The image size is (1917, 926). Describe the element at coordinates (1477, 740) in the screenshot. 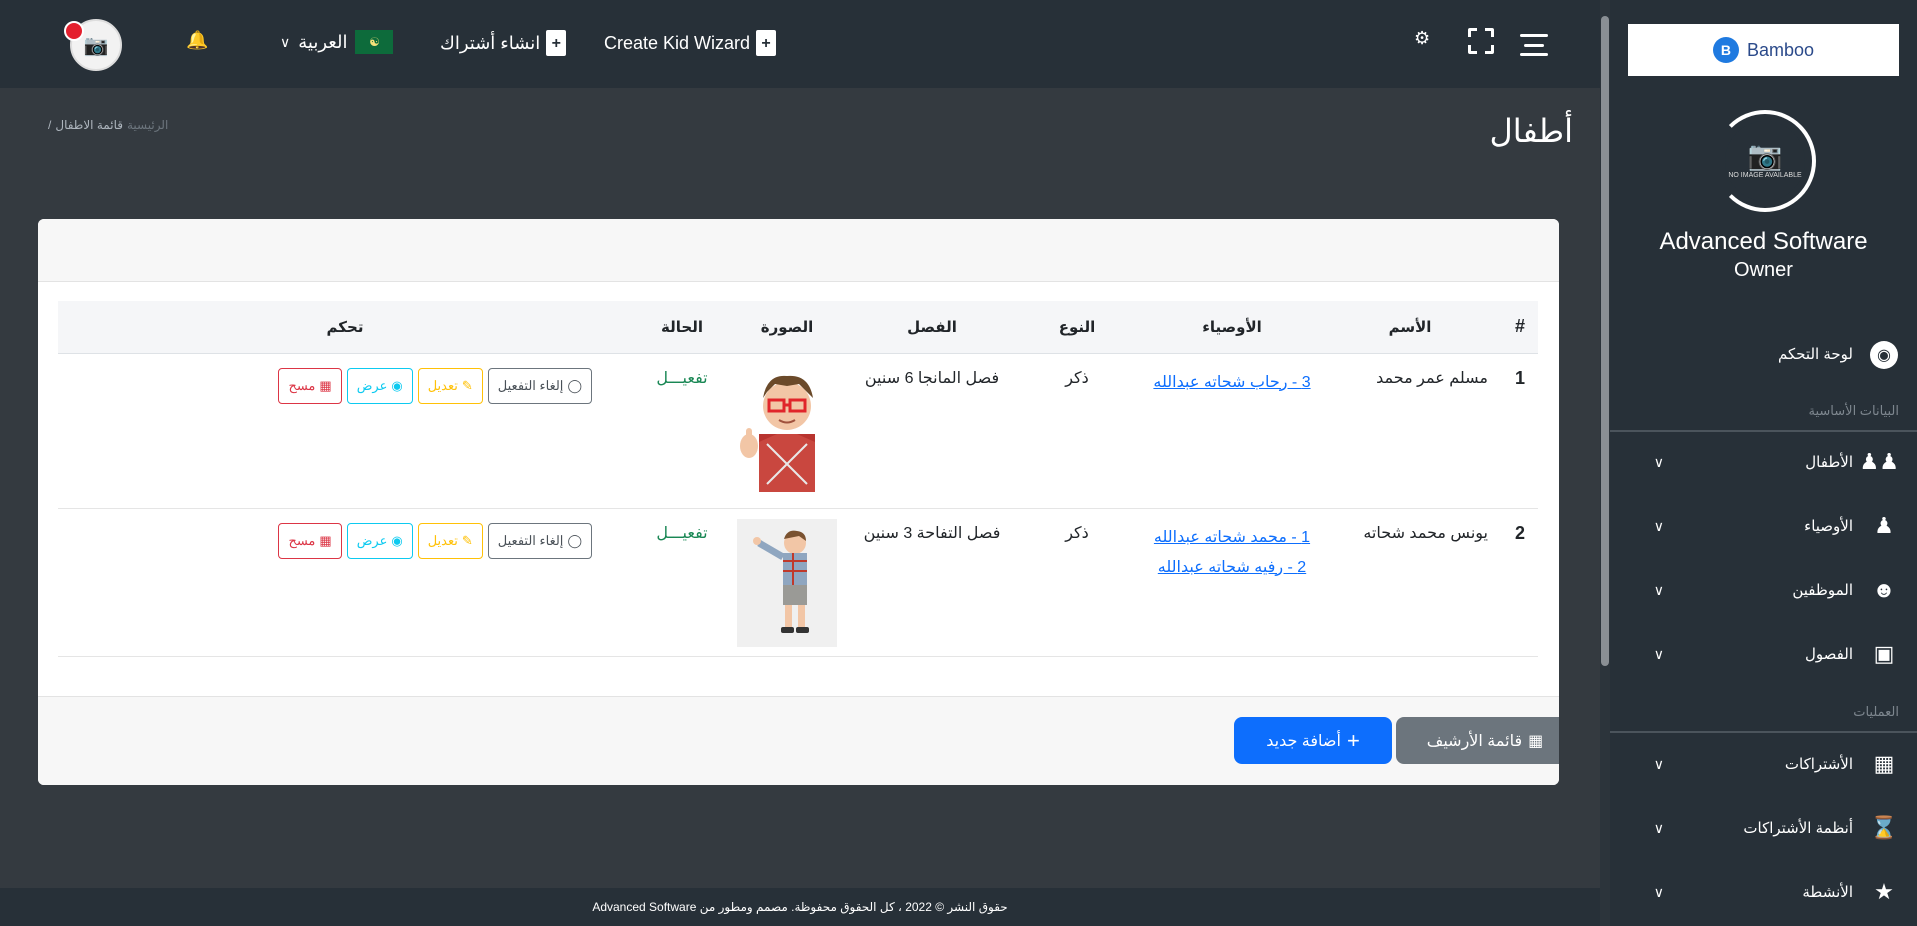

I see `archive-list-button: ▦ قائمة الأرشيف` at that location.